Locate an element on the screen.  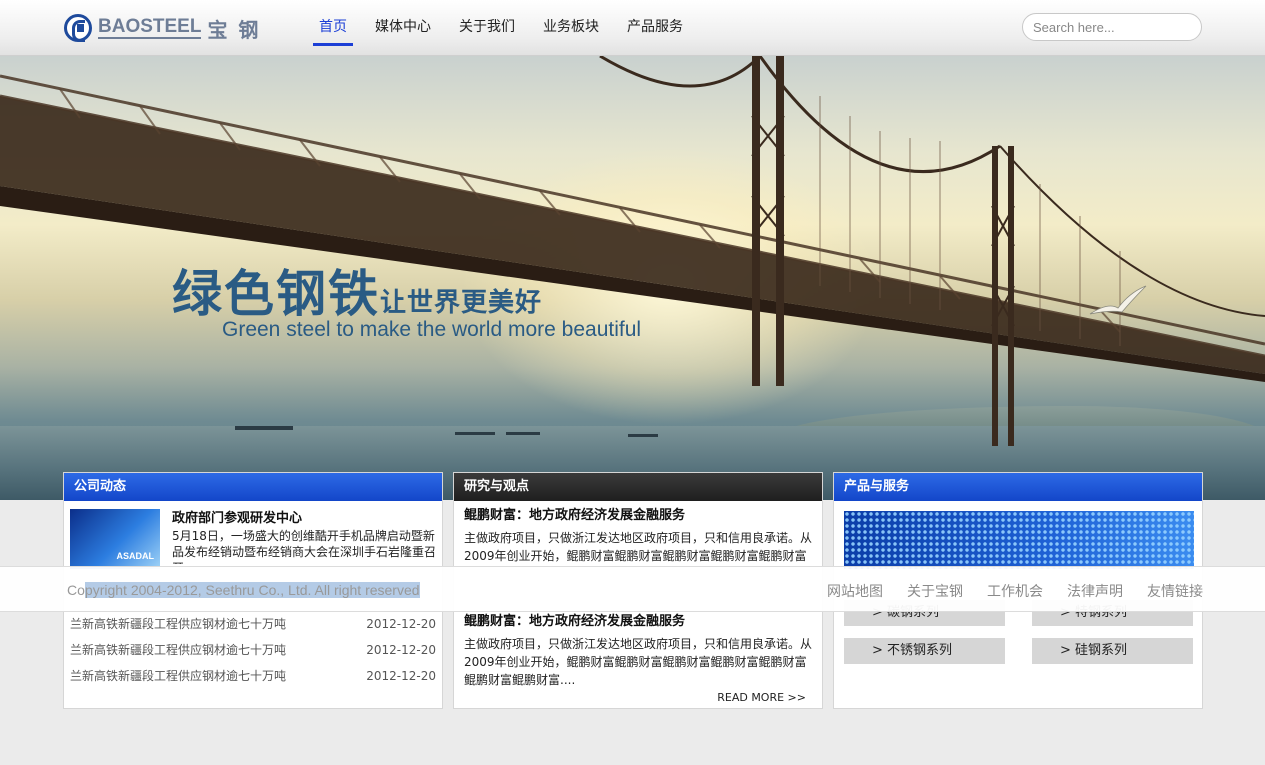
footer-link-careers: 工作机会 is located at coordinates (1015, 591).